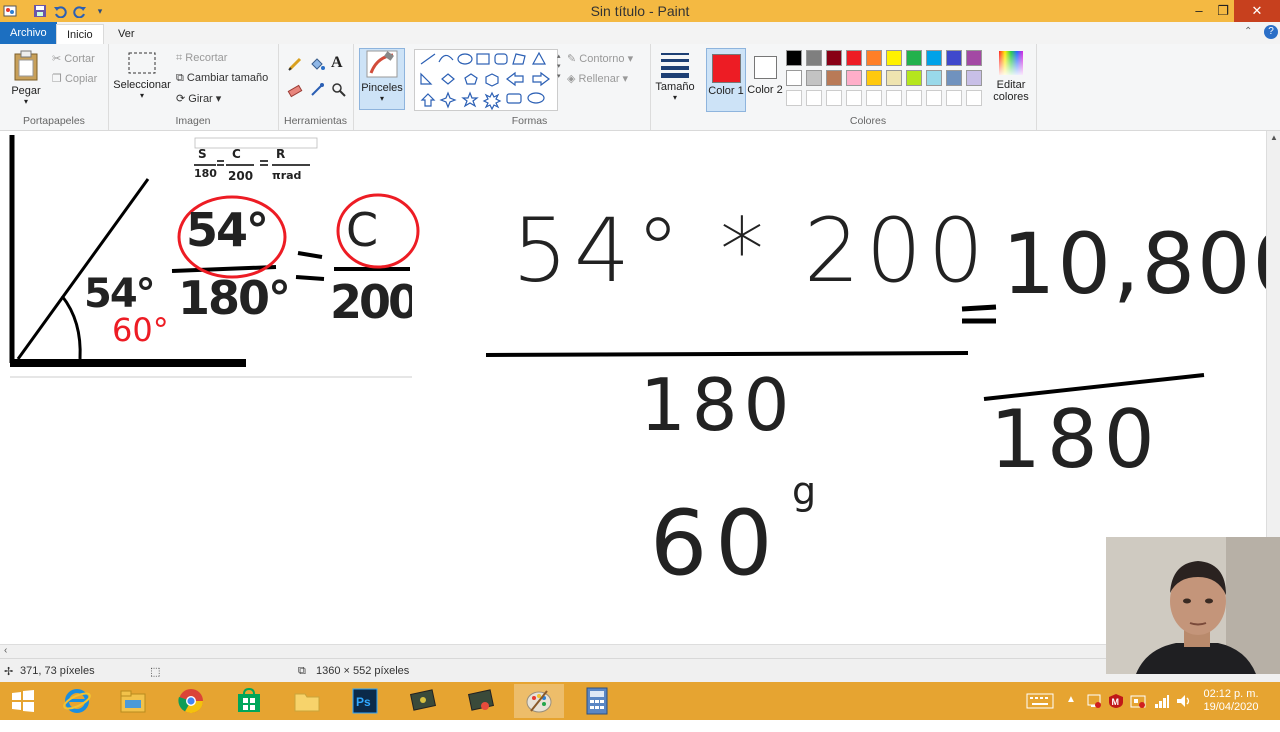 The width and height of the screenshot is (1280, 732). What do you see at coordinates (1274, 137) in the screenshot?
I see `scroll-up-icon: ▲` at bounding box center [1274, 137].